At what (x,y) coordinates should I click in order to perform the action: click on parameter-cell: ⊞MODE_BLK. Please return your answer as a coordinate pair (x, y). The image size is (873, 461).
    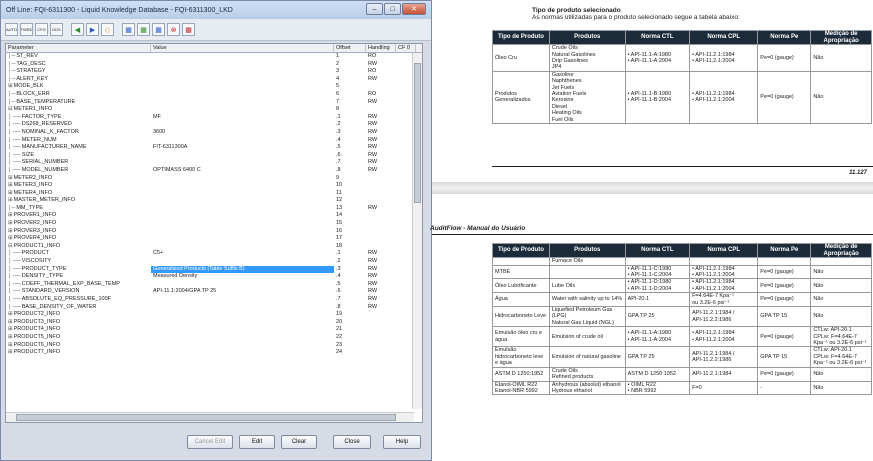
    Looking at the image, I should click on (78, 87).